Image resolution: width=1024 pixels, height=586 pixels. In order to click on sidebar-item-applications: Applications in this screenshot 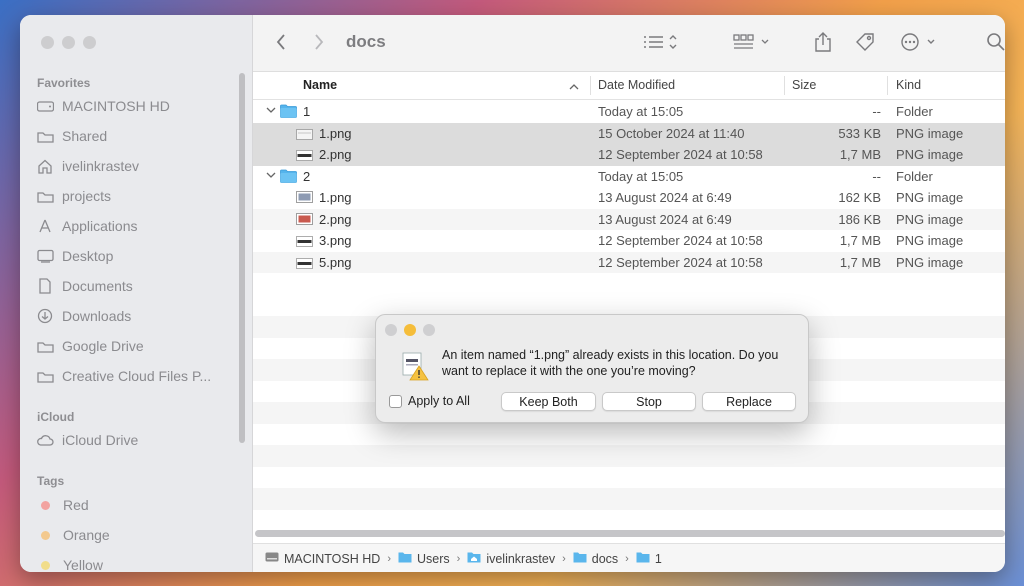, I will do `click(87, 226)`.